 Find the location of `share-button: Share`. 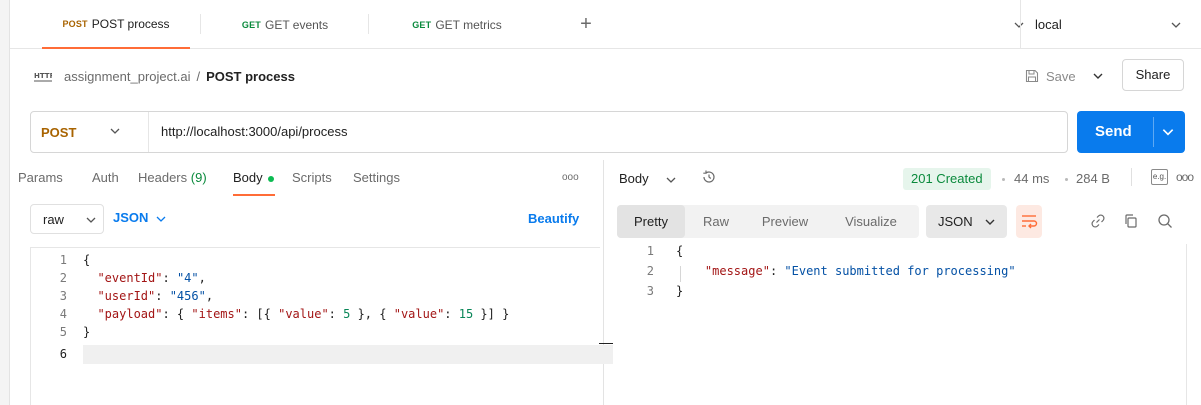

share-button: Share is located at coordinates (1153, 75).